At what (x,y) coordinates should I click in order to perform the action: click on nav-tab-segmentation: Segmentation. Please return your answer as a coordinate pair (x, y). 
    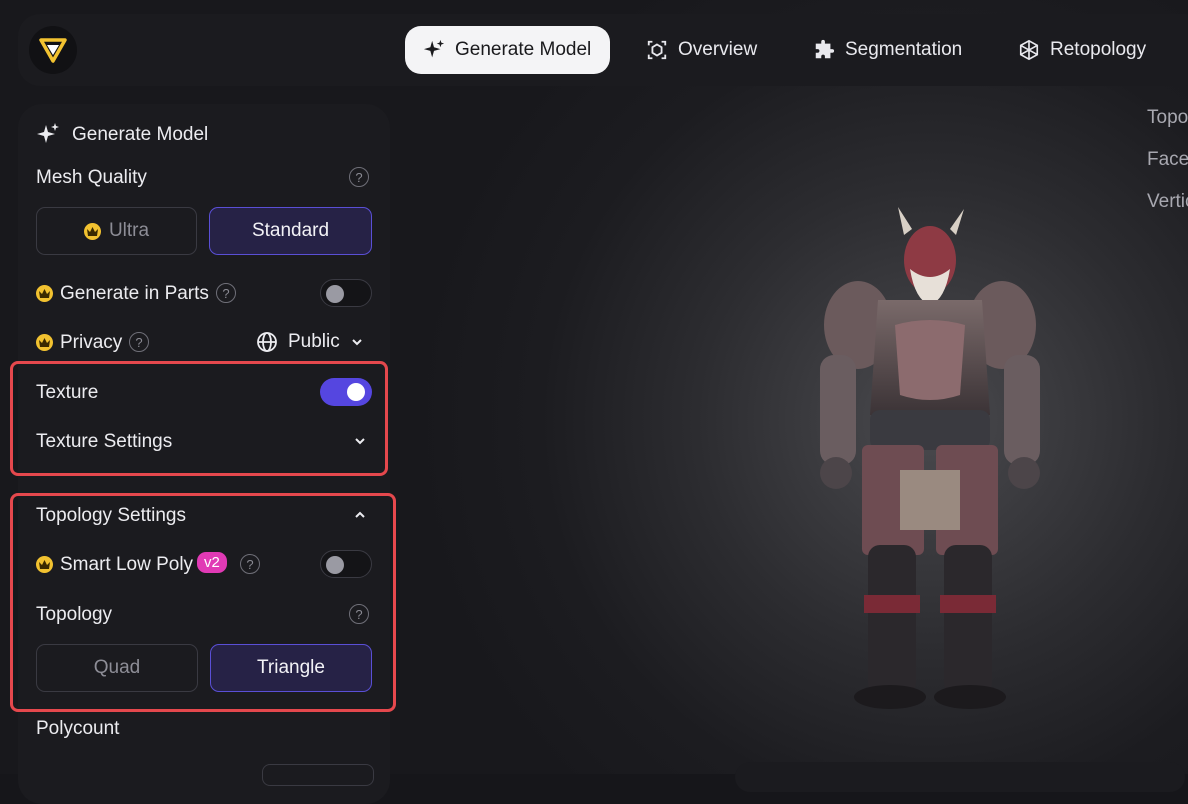
    Looking at the image, I should click on (887, 50).